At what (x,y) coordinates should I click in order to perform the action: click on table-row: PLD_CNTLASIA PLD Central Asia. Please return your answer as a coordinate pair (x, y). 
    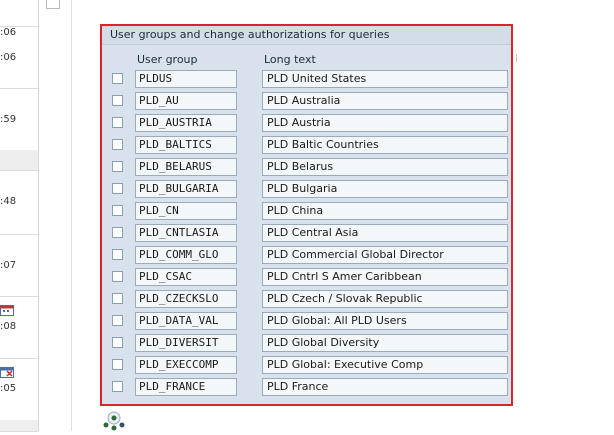
    Looking at the image, I should click on (306, 234).